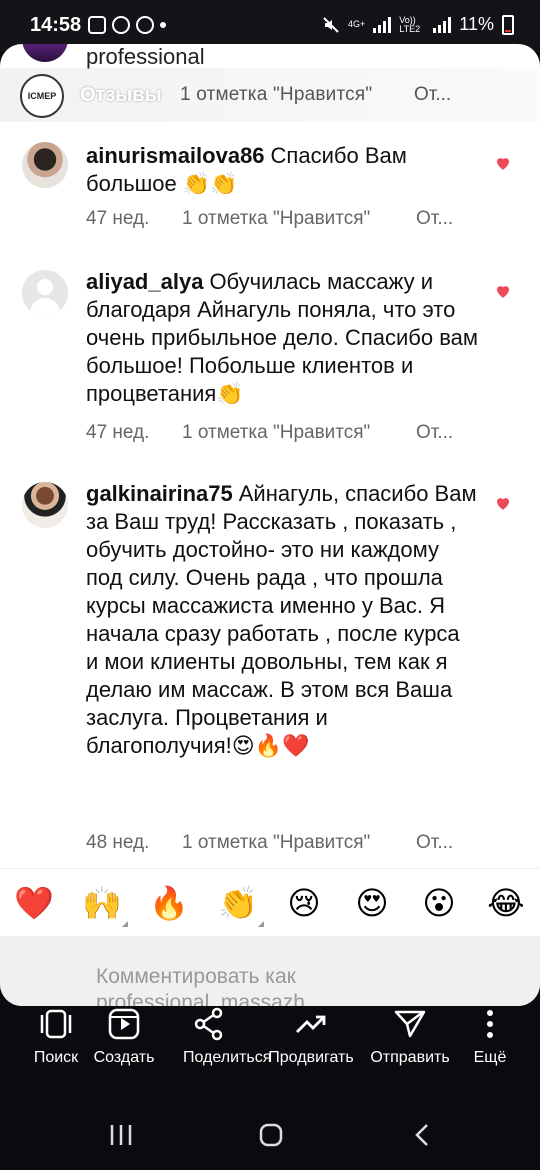 The height and width of the screenshot is (1170, 540). I want to click on create-video-icon, so click(124, 1024).